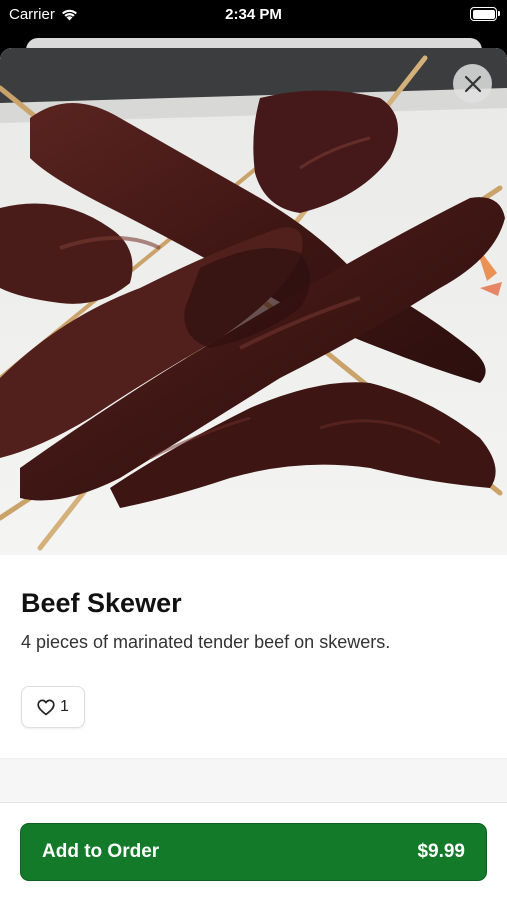 The image size is (507, 900). Describe the element at coordinates (101, 603) in the screenshot. I see `item-title: Beef Skewer` at that location.